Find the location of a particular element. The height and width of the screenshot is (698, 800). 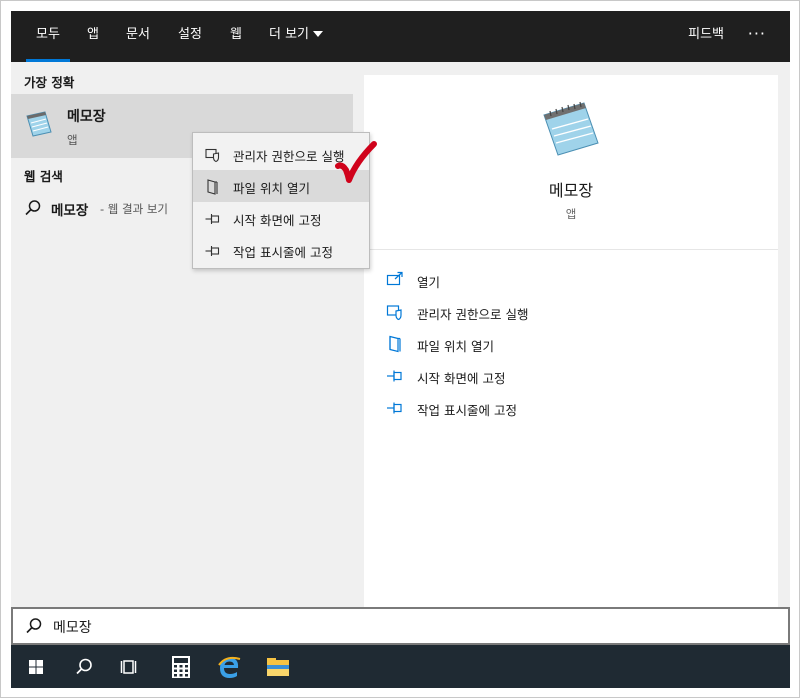

more-options-button: ··· is located at coordinates (757, 34).